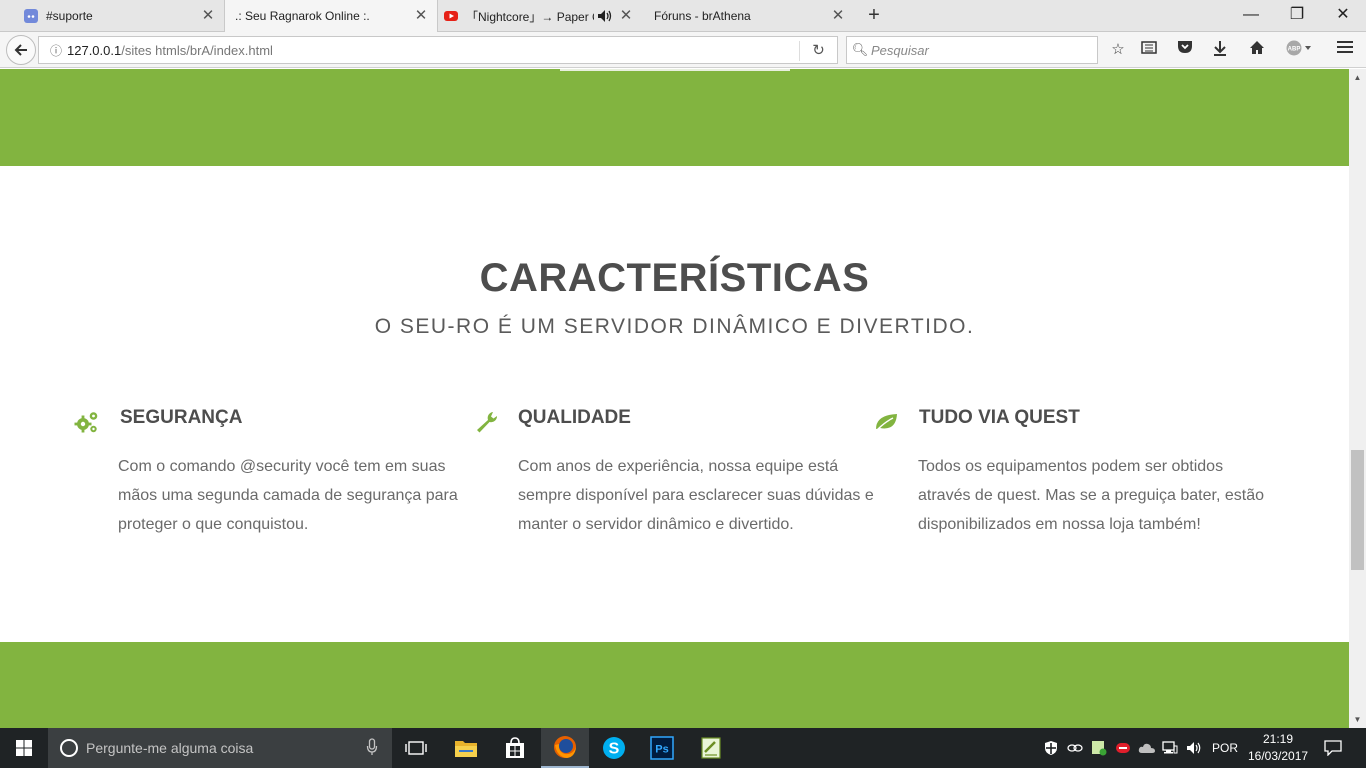 The width and height of the screenshot is (1366, 773). I want to click on tab-label: #suporte, so click(69, 16).